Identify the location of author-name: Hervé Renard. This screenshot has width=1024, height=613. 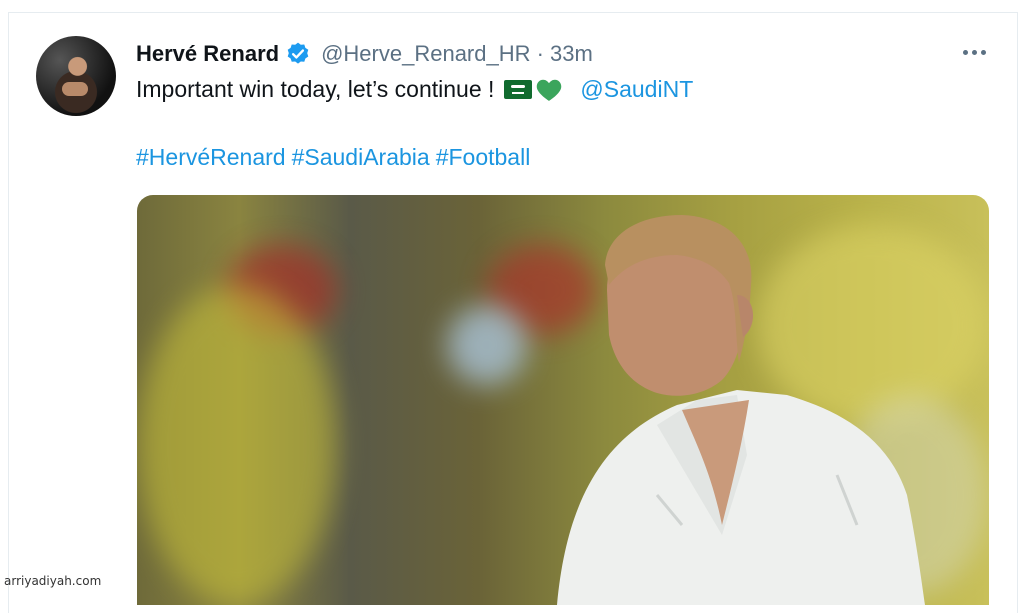
(207, 54).